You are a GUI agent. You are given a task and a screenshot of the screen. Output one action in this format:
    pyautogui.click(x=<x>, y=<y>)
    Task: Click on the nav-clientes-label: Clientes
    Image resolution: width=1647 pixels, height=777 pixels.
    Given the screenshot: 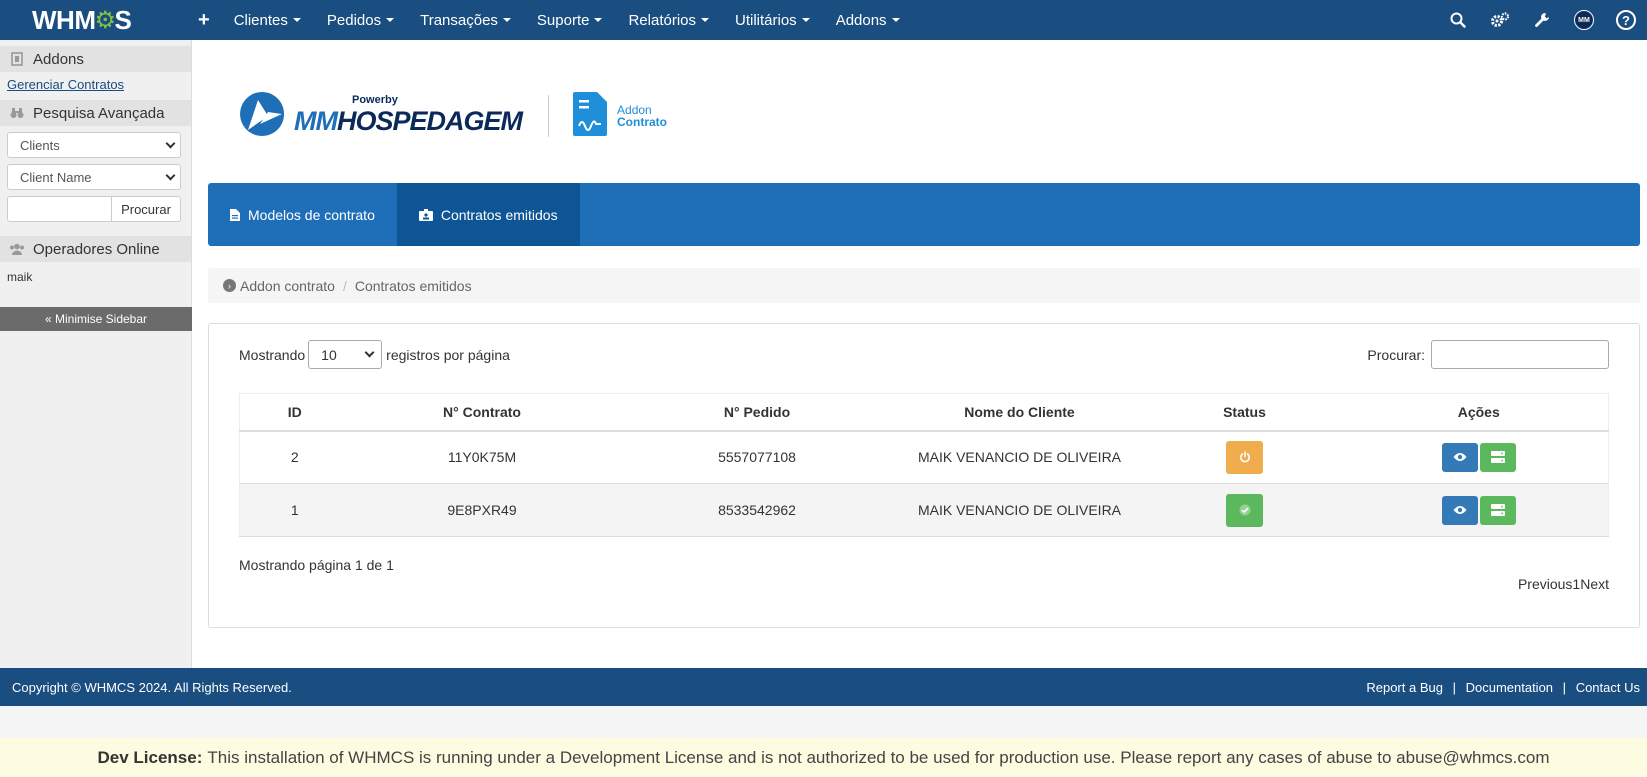 What is the action you would take?
    pyautogui.click(x=260, y=20)
    